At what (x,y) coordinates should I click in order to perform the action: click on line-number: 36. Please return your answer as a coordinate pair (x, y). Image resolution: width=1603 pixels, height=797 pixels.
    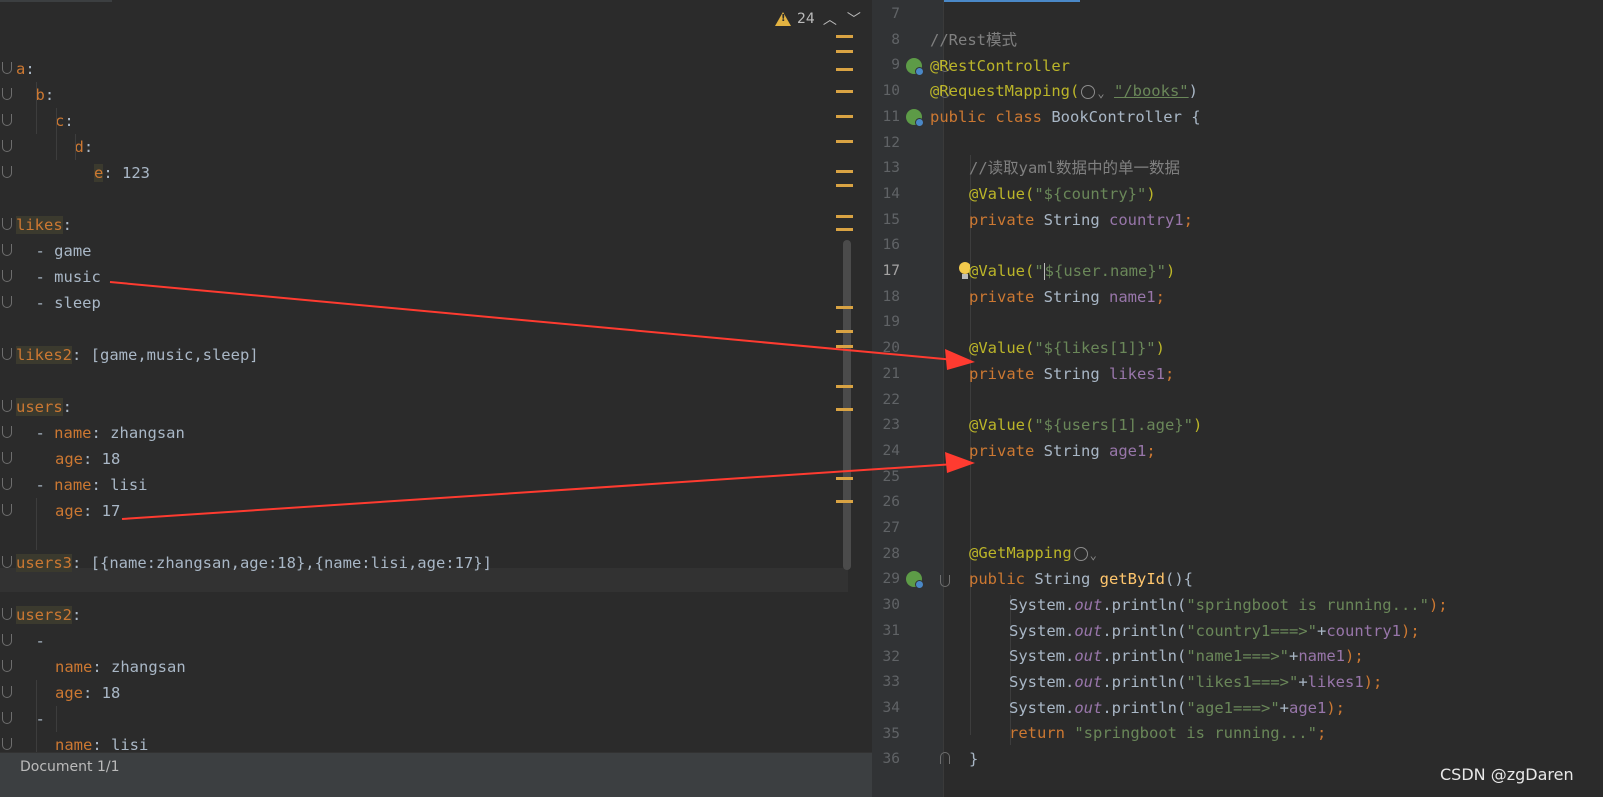
    Looking at the image, I should click on (891, 759).